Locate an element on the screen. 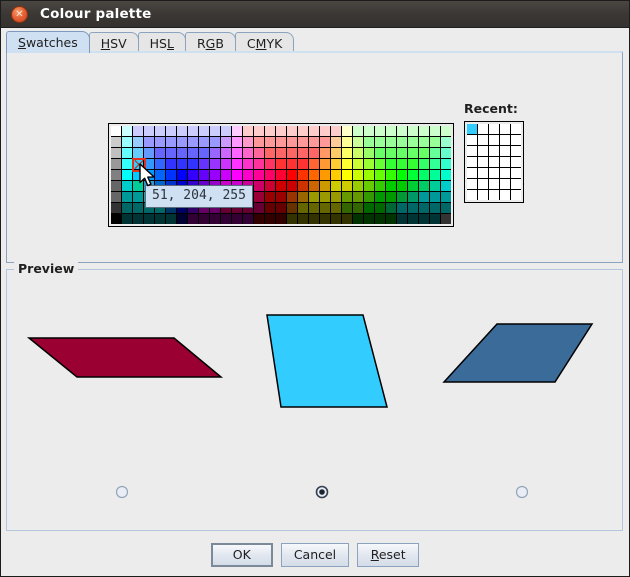  swatch-grid is located at coordinates (281, 175).